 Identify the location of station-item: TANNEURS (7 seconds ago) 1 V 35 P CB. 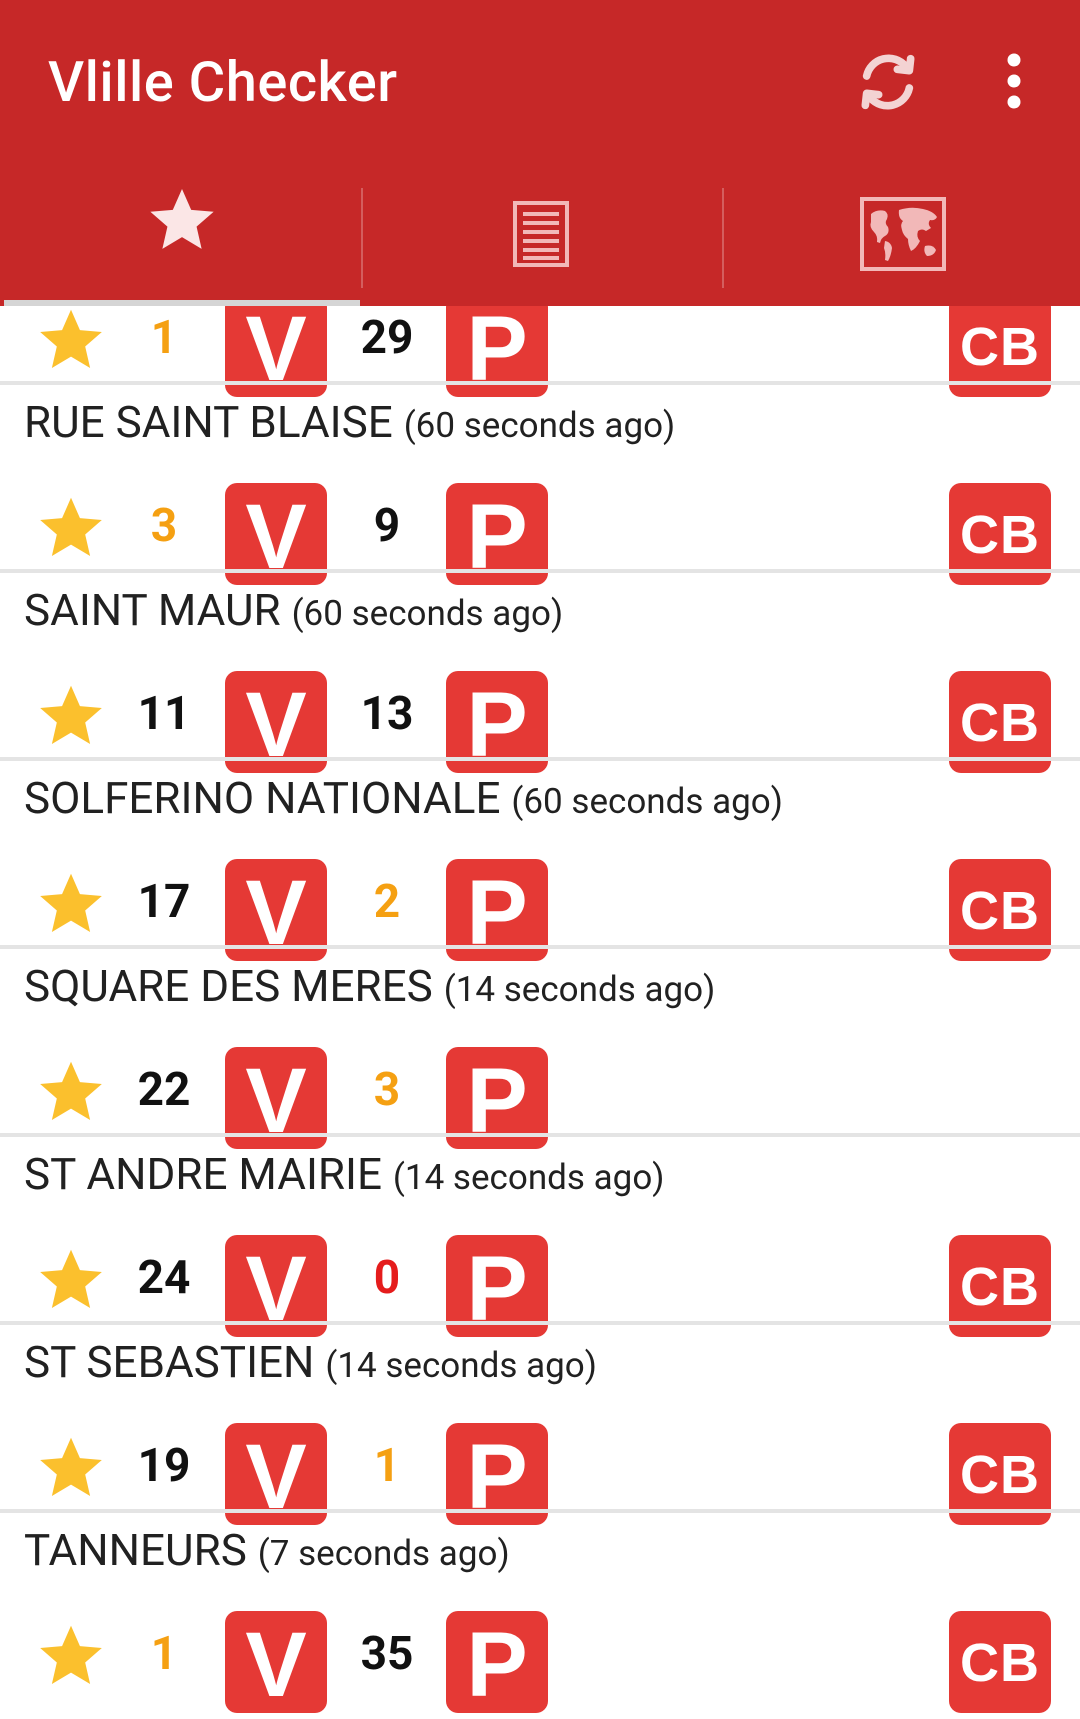
(540, 1614).